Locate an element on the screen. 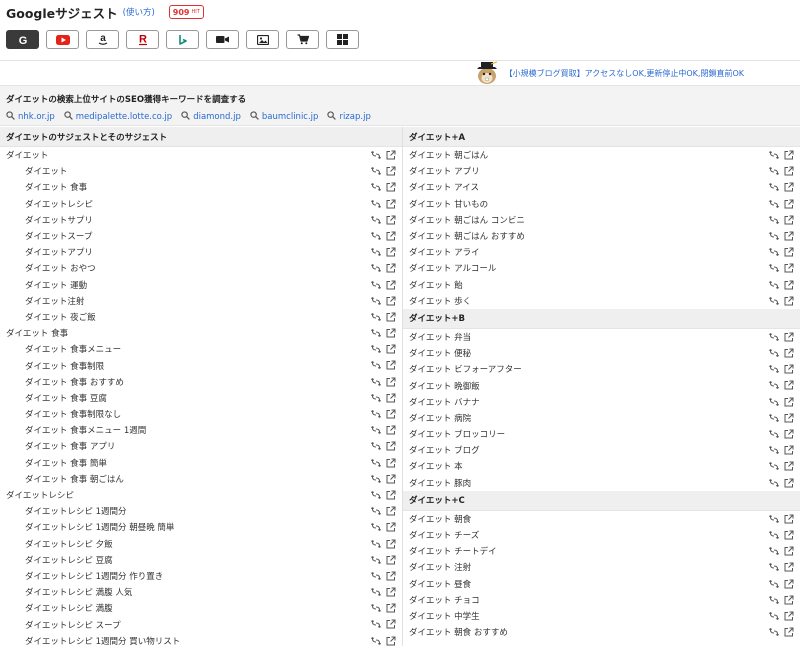  suggest-group-row: ダイエット ビフォーアフター is located at coordinates (601, 369).